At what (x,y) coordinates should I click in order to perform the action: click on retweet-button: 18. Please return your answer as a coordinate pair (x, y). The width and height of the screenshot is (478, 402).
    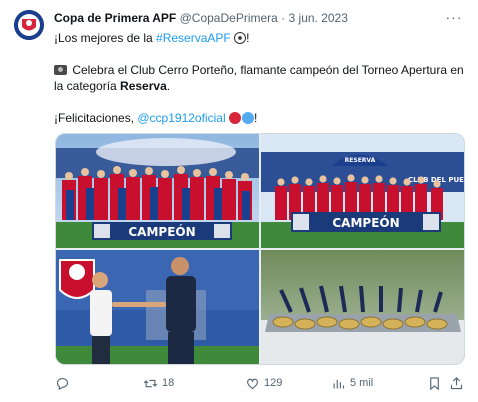
    Looking at the image, I should click on (158, 383).